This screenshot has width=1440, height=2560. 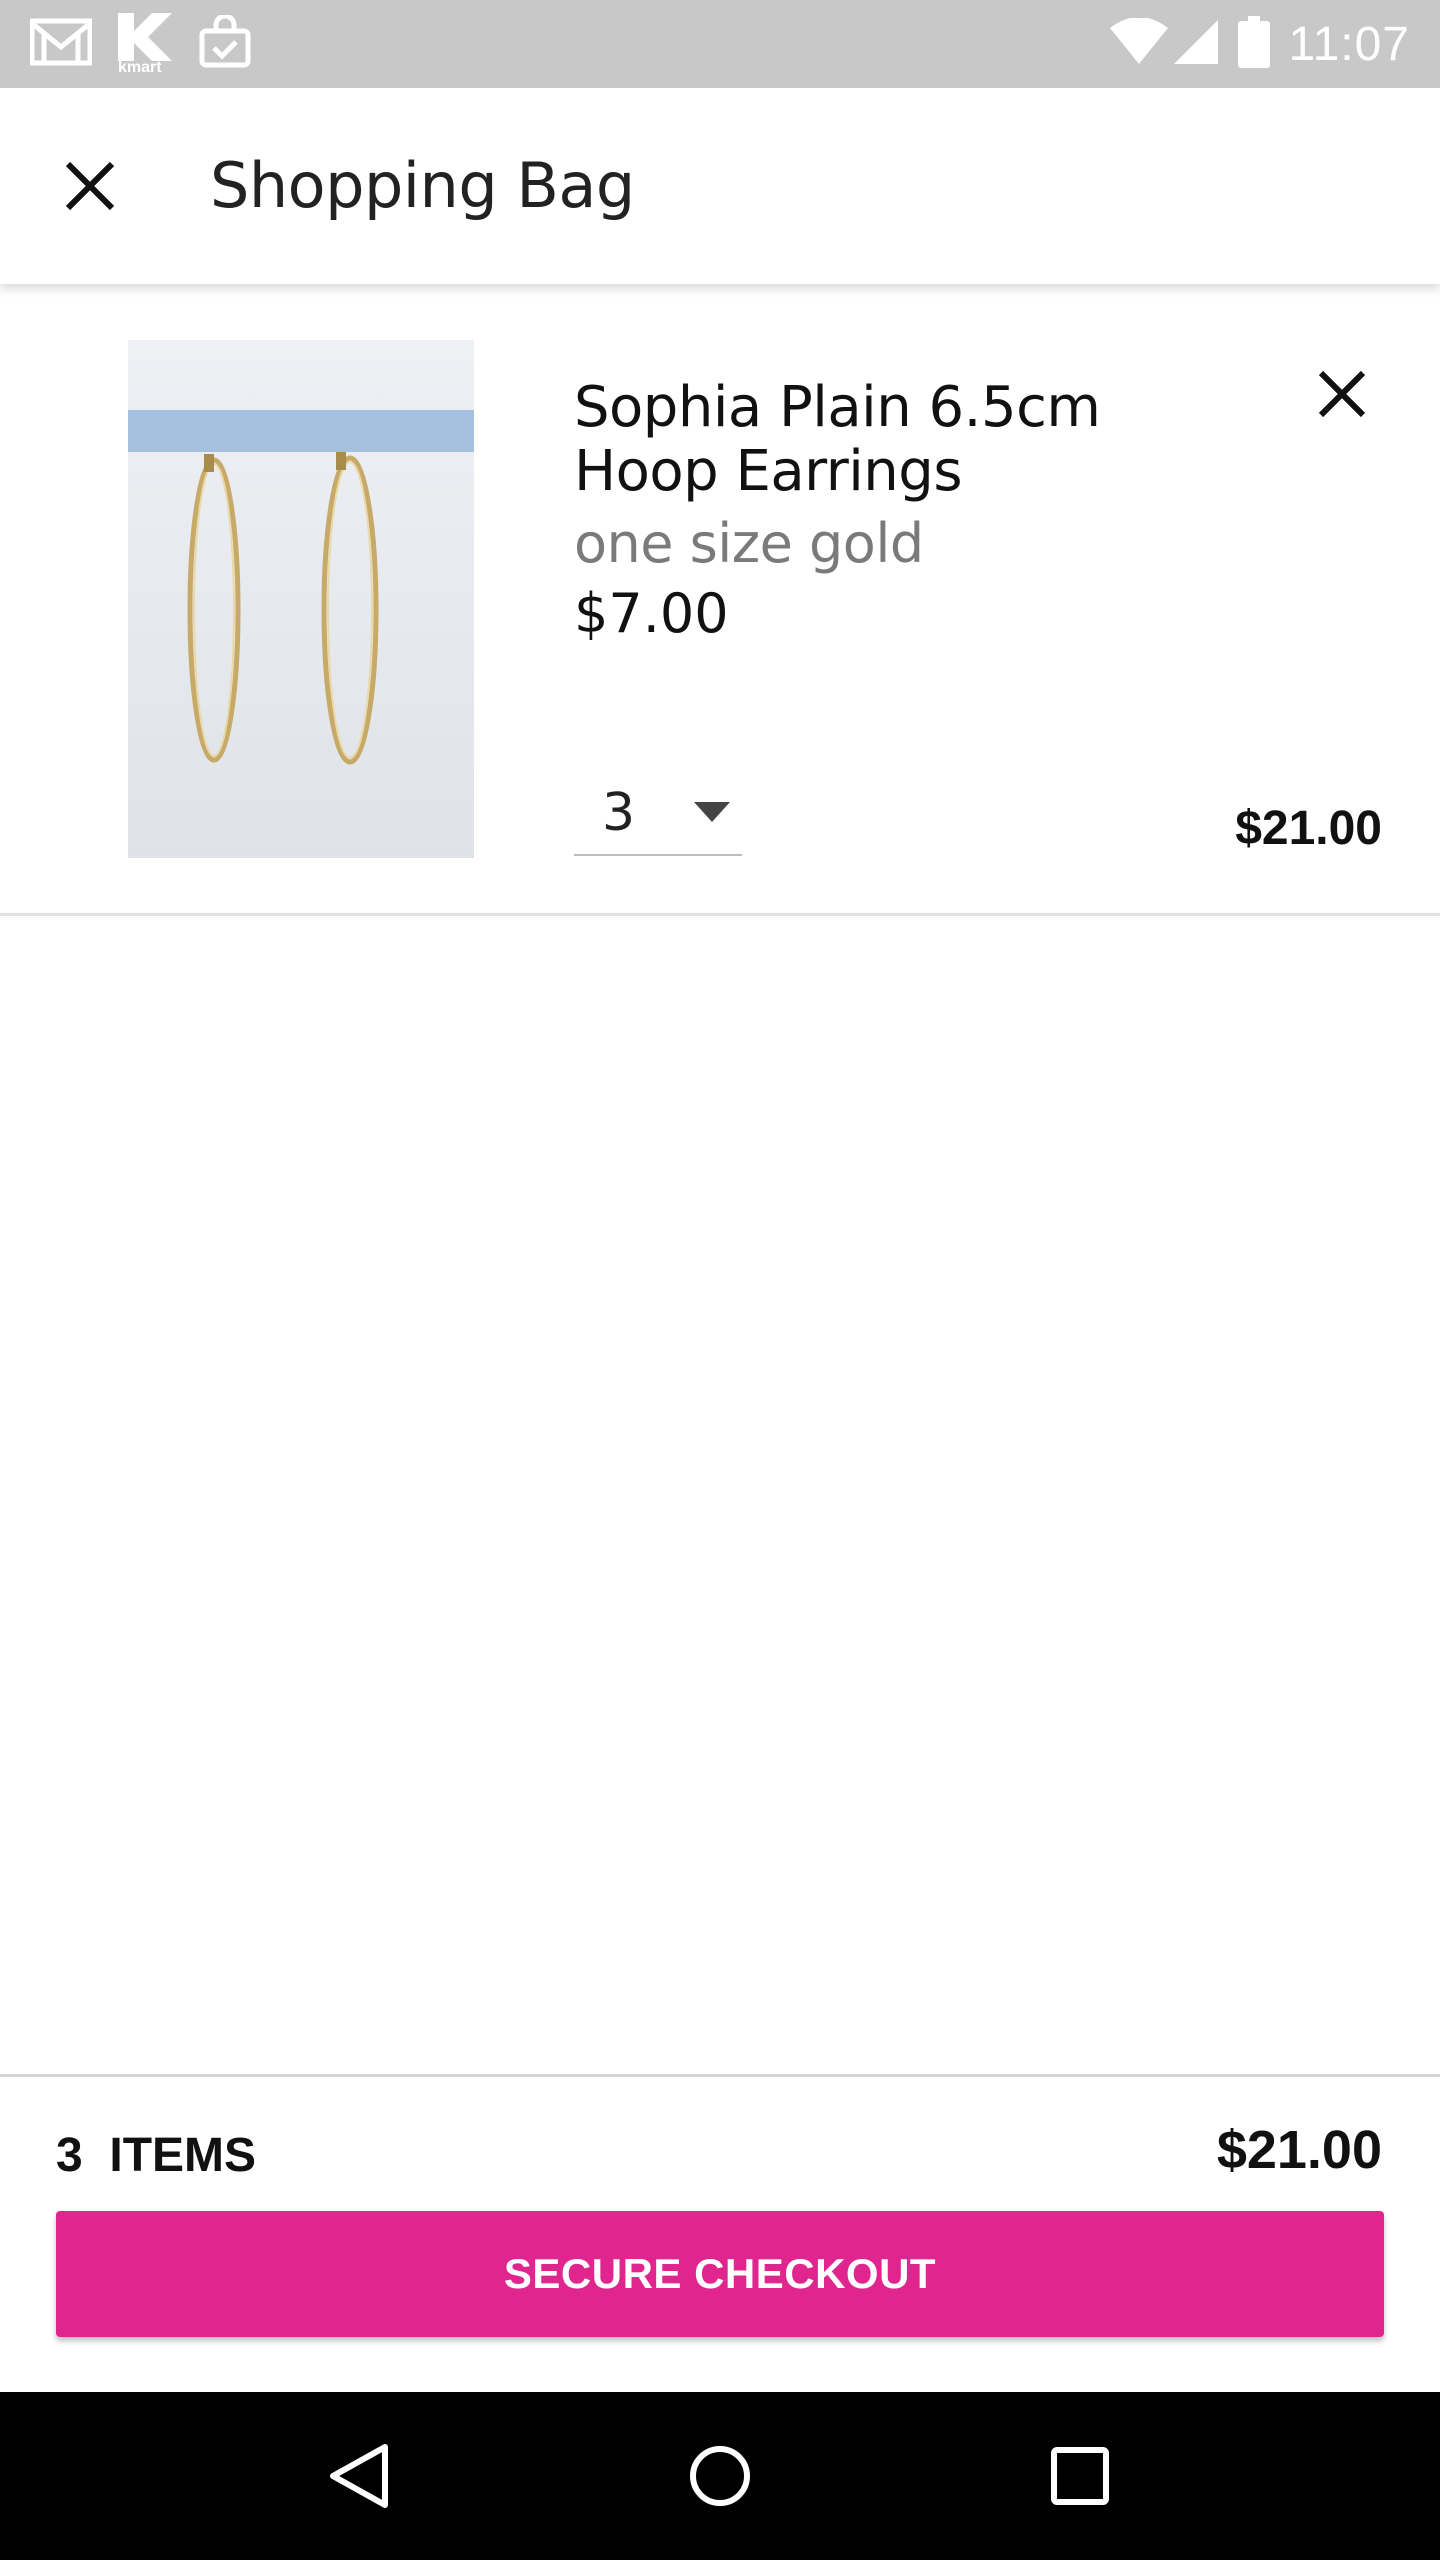 I want to click on kmart-icon: kmart, so click(x=145, y=44).